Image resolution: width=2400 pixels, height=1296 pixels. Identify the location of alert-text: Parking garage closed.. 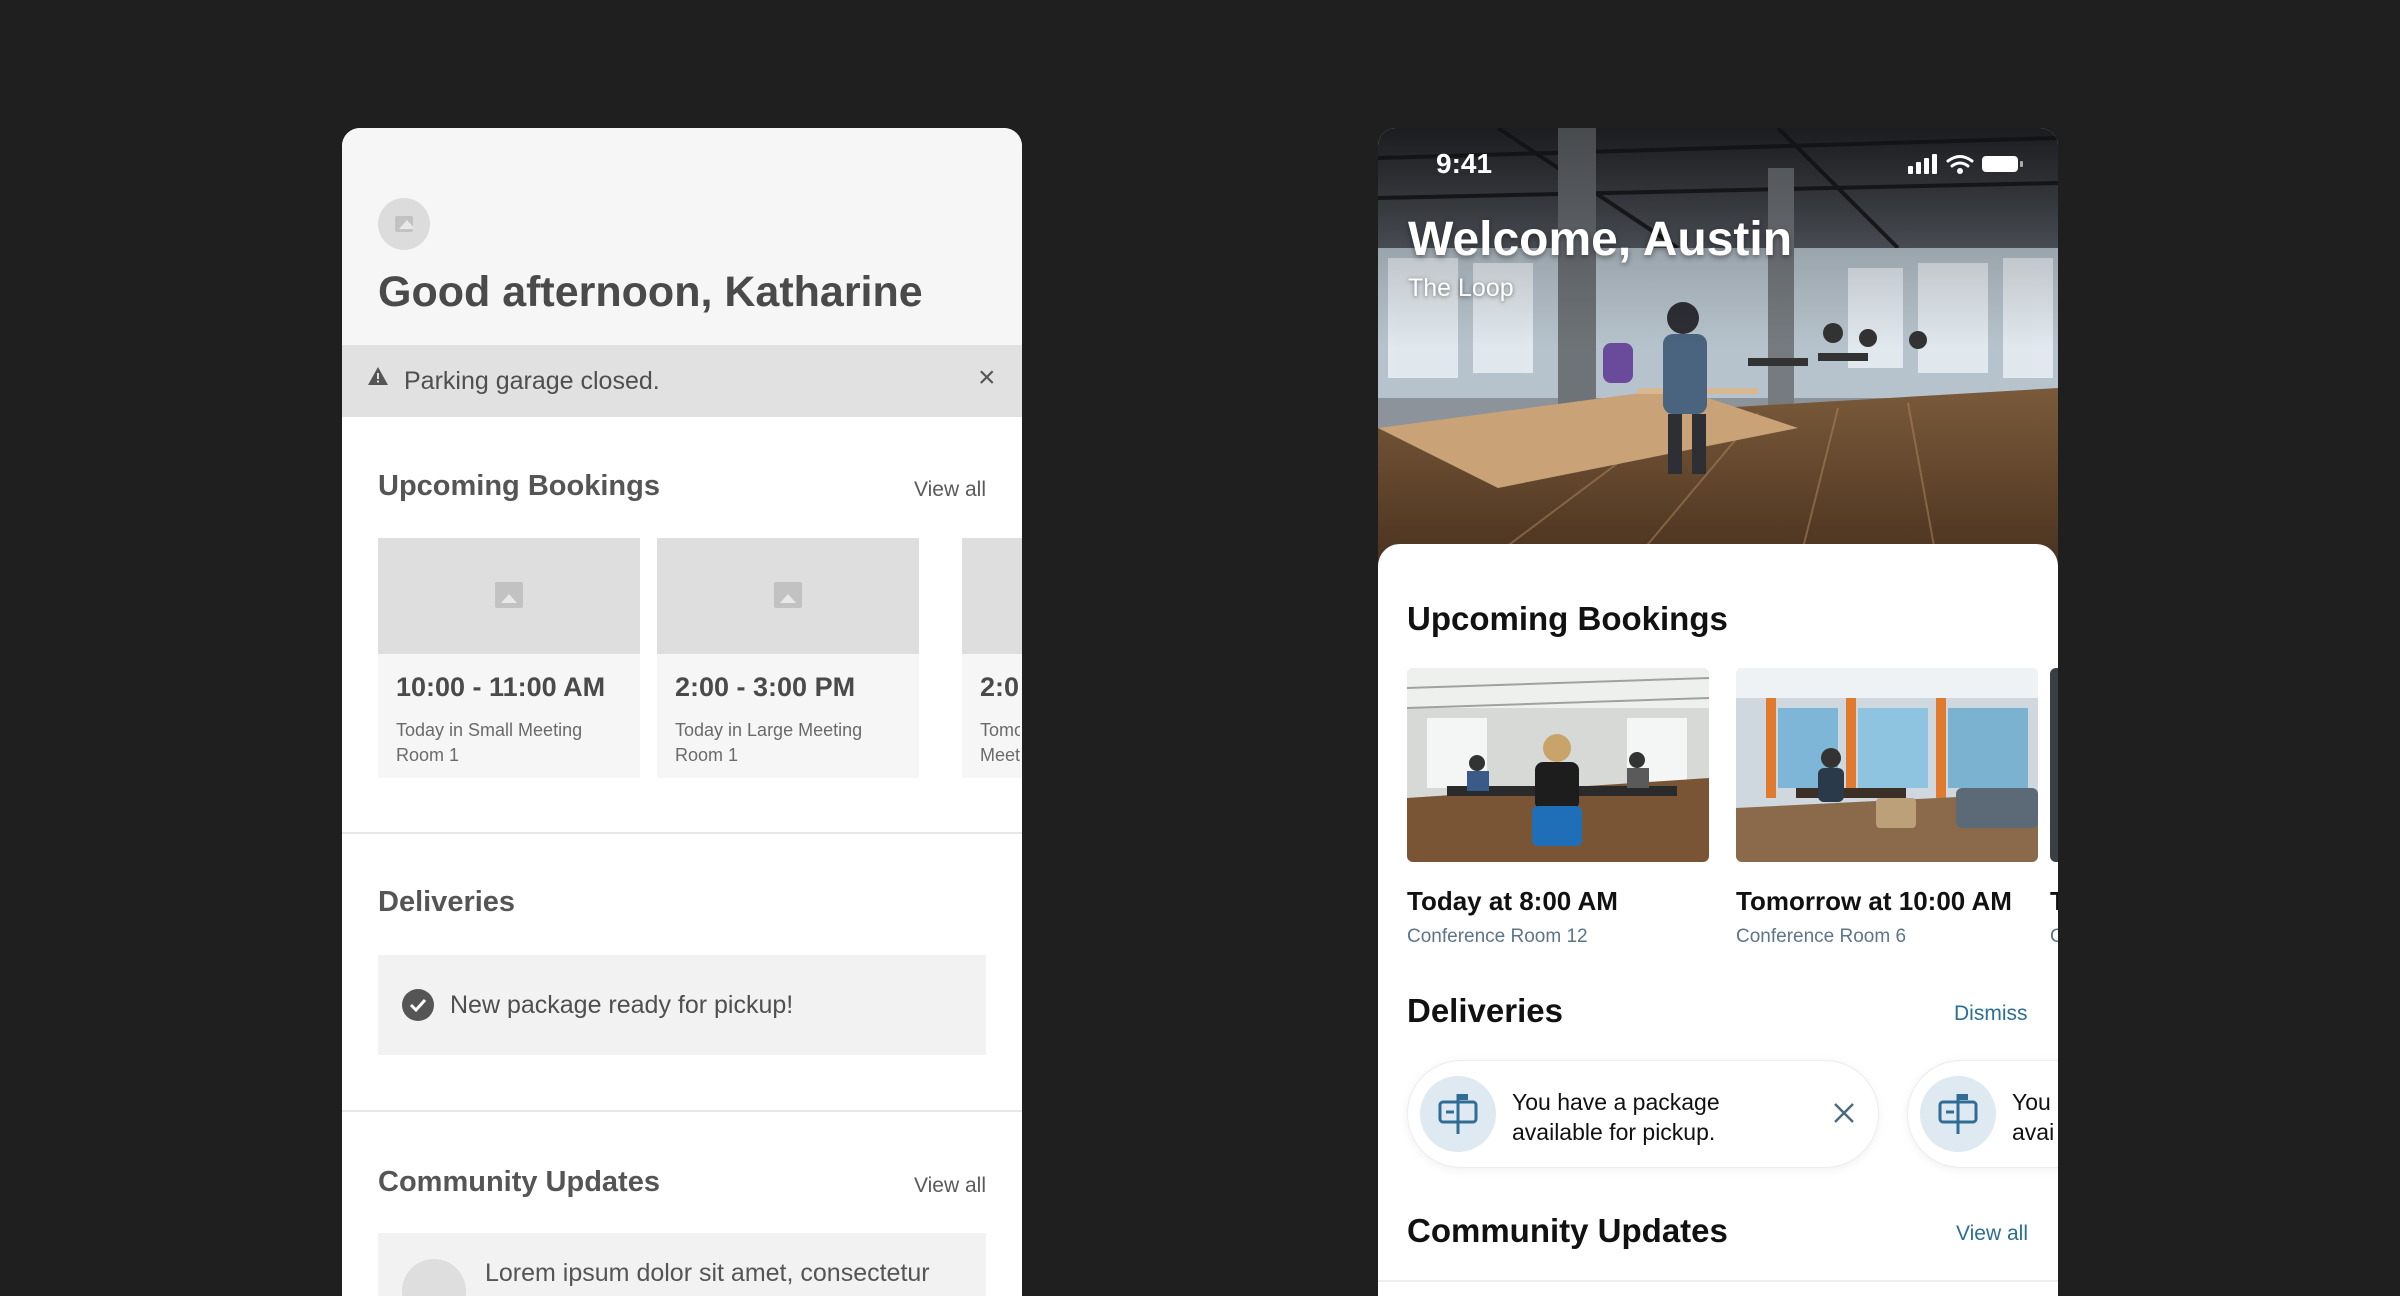
(532, 381).